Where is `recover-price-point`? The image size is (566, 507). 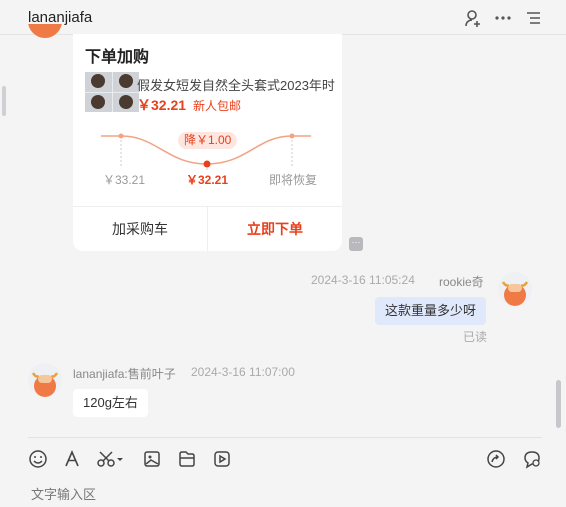
recover-price-point is located at coordinates (292, 136).